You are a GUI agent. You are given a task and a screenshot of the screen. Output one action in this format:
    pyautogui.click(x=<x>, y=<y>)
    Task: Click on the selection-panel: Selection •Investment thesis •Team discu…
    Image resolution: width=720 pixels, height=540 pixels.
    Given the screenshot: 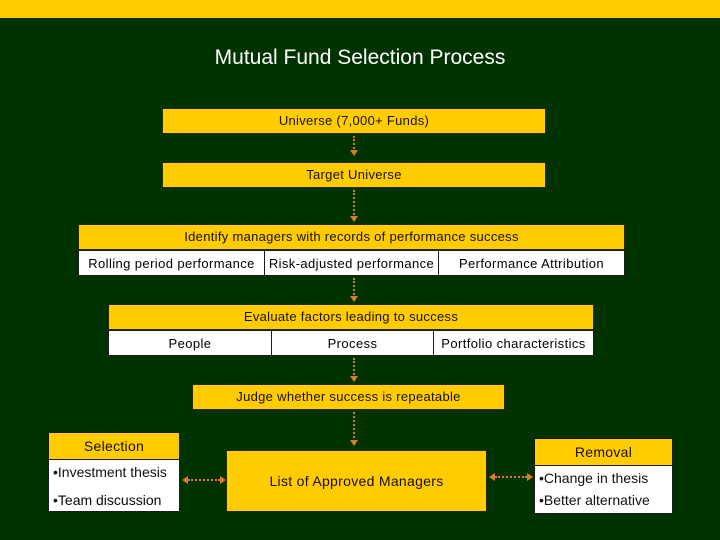 What is the action you would take?
    pyautogui.click(x=114, y=472)
    